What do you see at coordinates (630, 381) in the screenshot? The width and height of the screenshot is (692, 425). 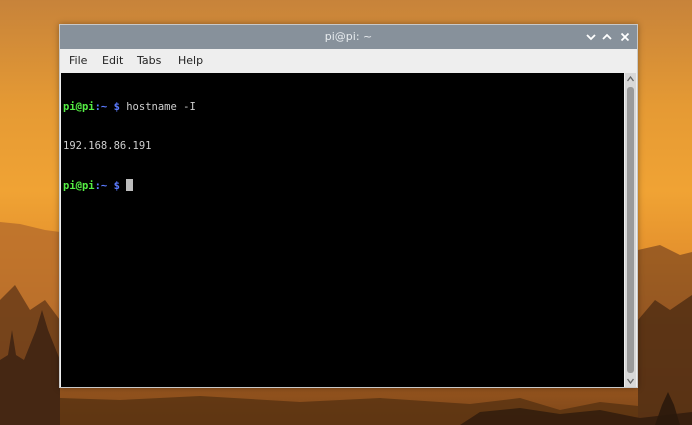 I see `scroll-down-arrow-icon` at bounding box center [630, 381].